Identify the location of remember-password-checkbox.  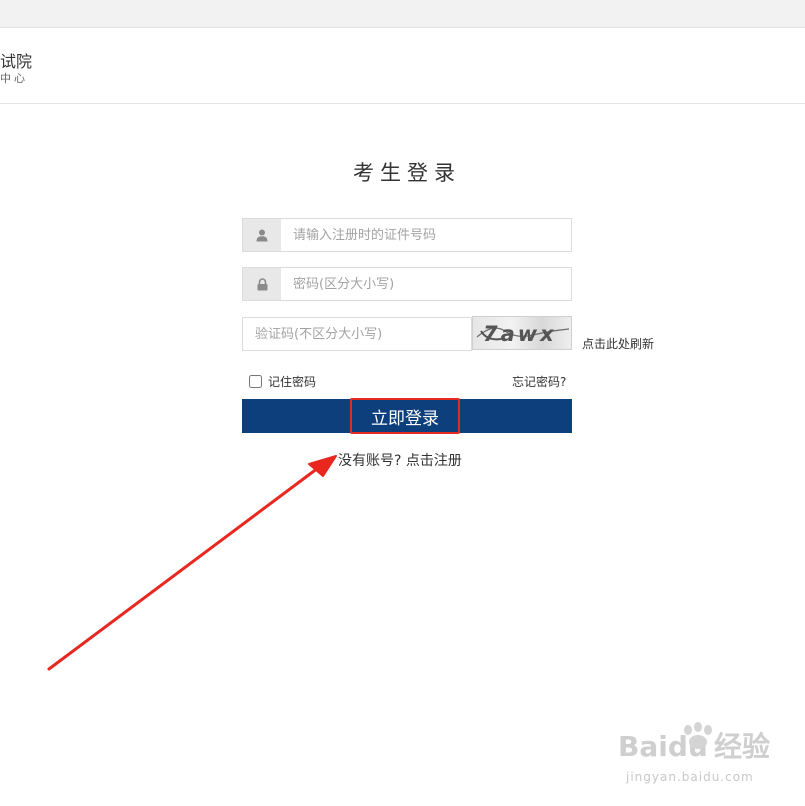
(255, 381).